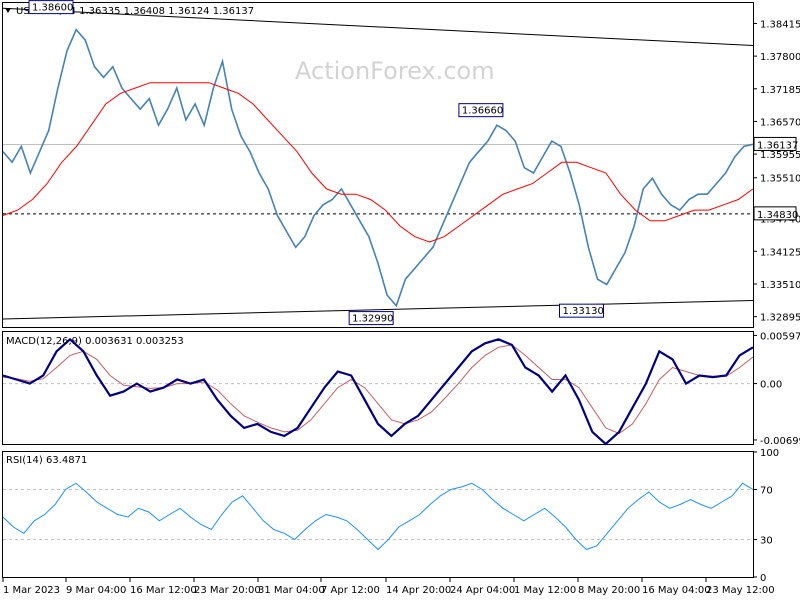  What do you see at coordinates (780, 179) in the screenshot?
I see `price-ytick-label: 1.35510` at bounding box center [780, 179].